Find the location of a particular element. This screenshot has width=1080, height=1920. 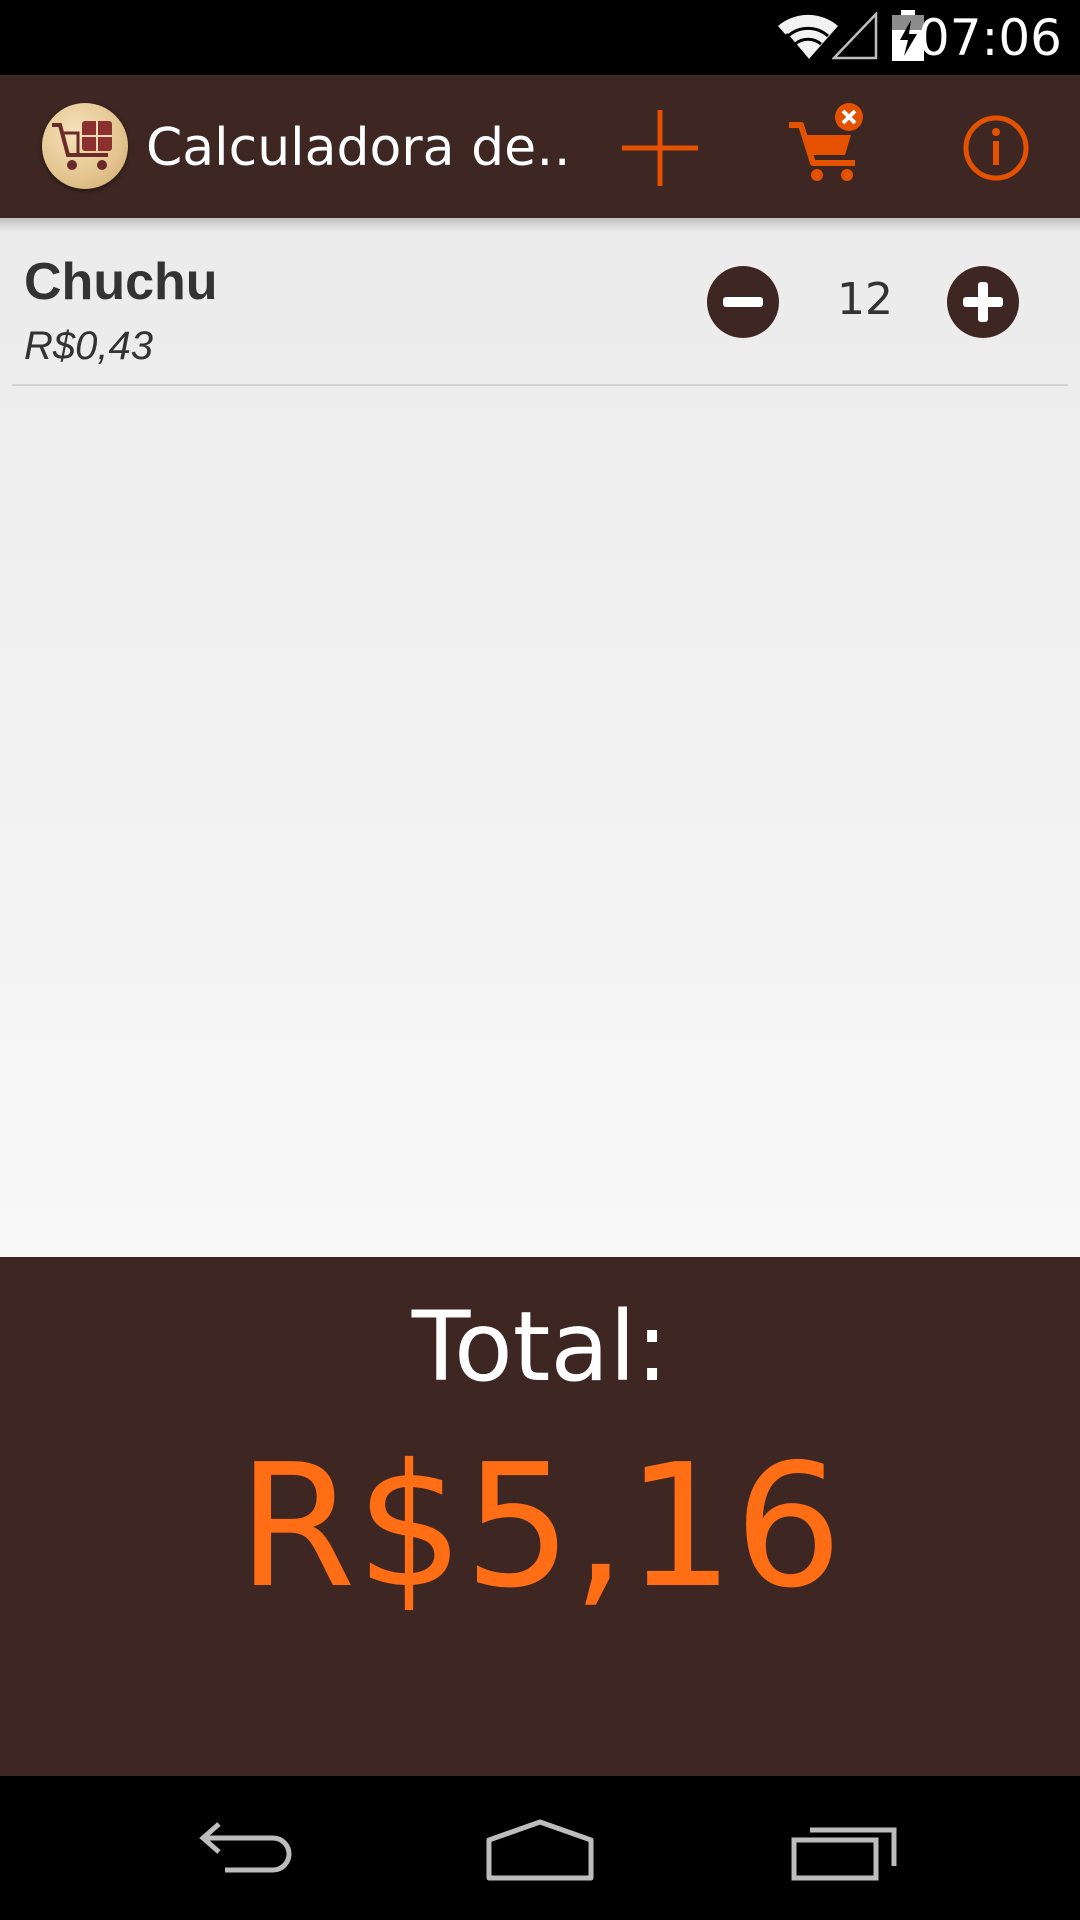

info-button is located at coordinates (996, 148).